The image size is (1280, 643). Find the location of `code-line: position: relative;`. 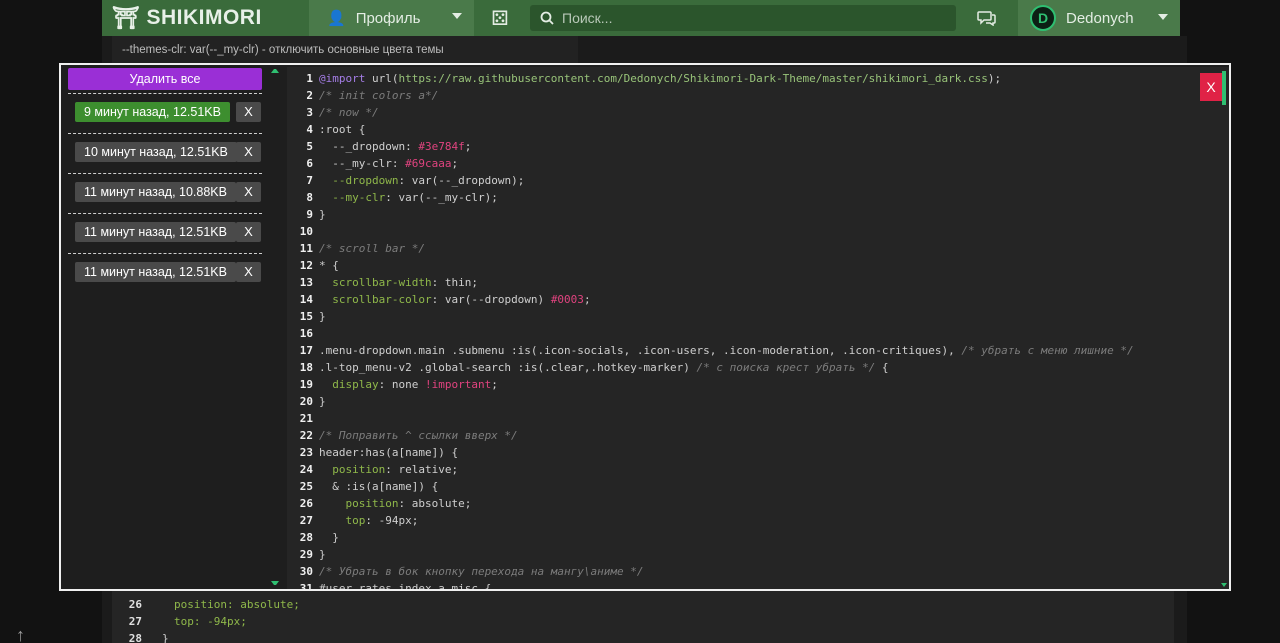

code-line: position: relative; is located at coordinates (388, 469).